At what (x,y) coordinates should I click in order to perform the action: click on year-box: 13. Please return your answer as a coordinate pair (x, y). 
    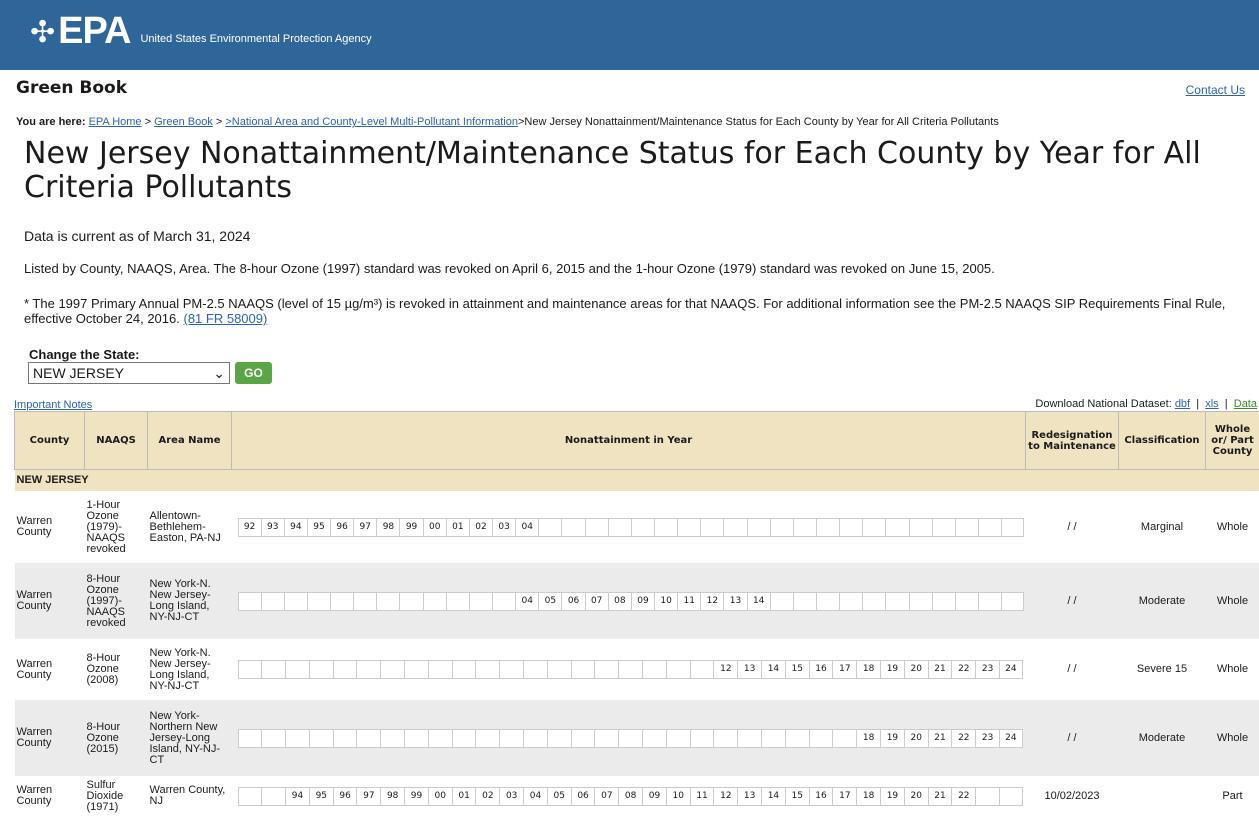
    Looking at the image, I should click on (749, 669).